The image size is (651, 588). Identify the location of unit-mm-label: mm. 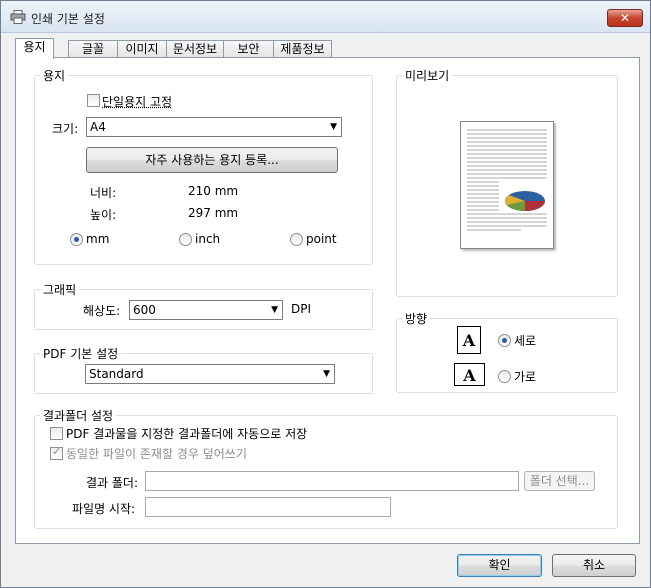
(98, 239).